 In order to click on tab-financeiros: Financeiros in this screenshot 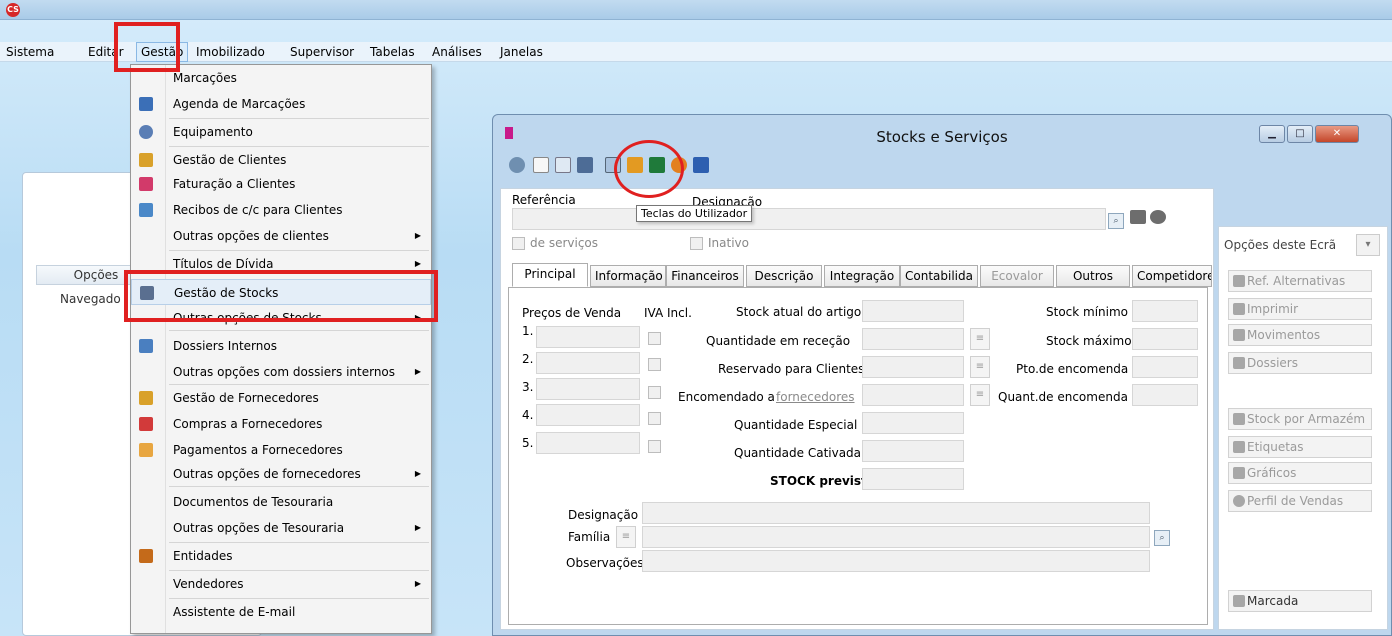, I will do `click(705, 276)`.